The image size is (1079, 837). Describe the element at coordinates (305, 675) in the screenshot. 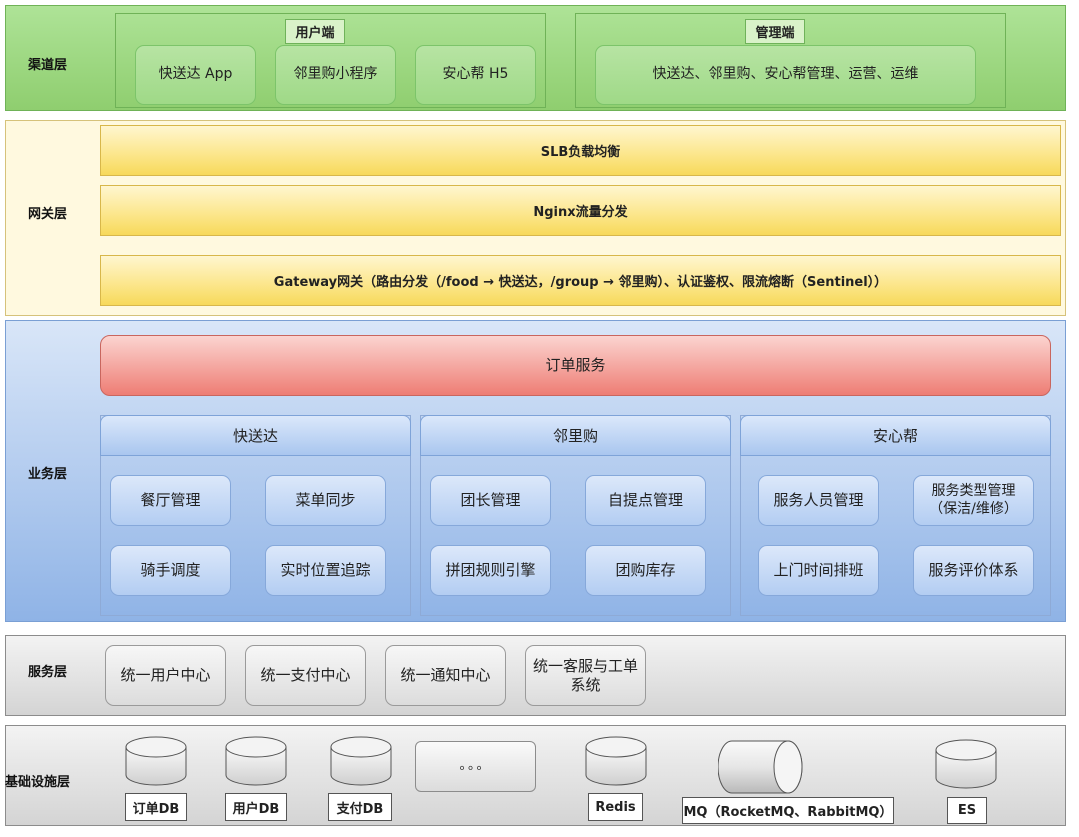

I see `unified-payment-center: 统一支付中心` at that location.